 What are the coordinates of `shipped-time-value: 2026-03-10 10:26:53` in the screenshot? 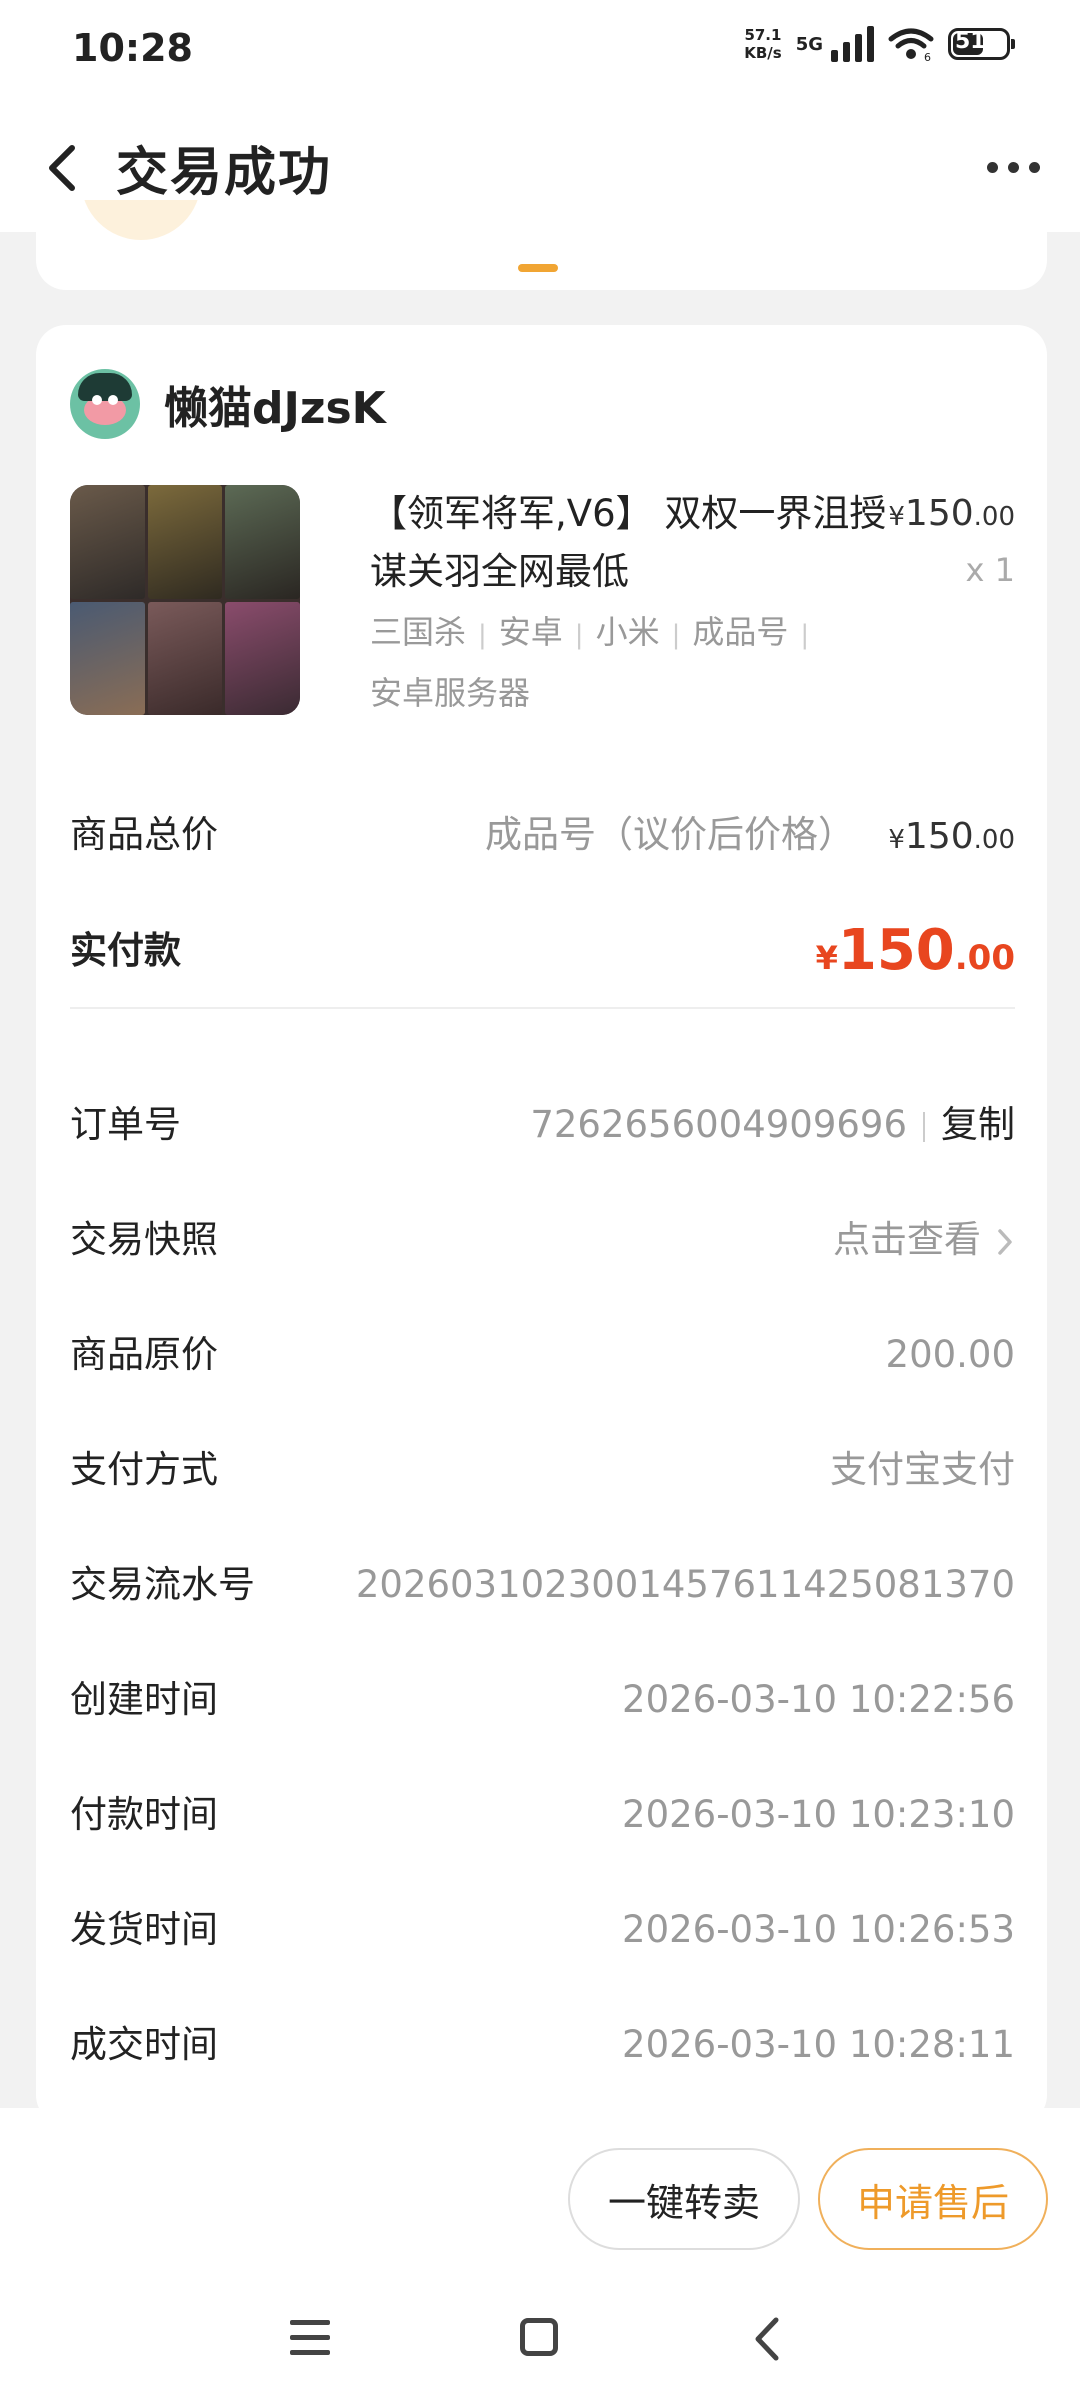 It's located at (818, 1929).